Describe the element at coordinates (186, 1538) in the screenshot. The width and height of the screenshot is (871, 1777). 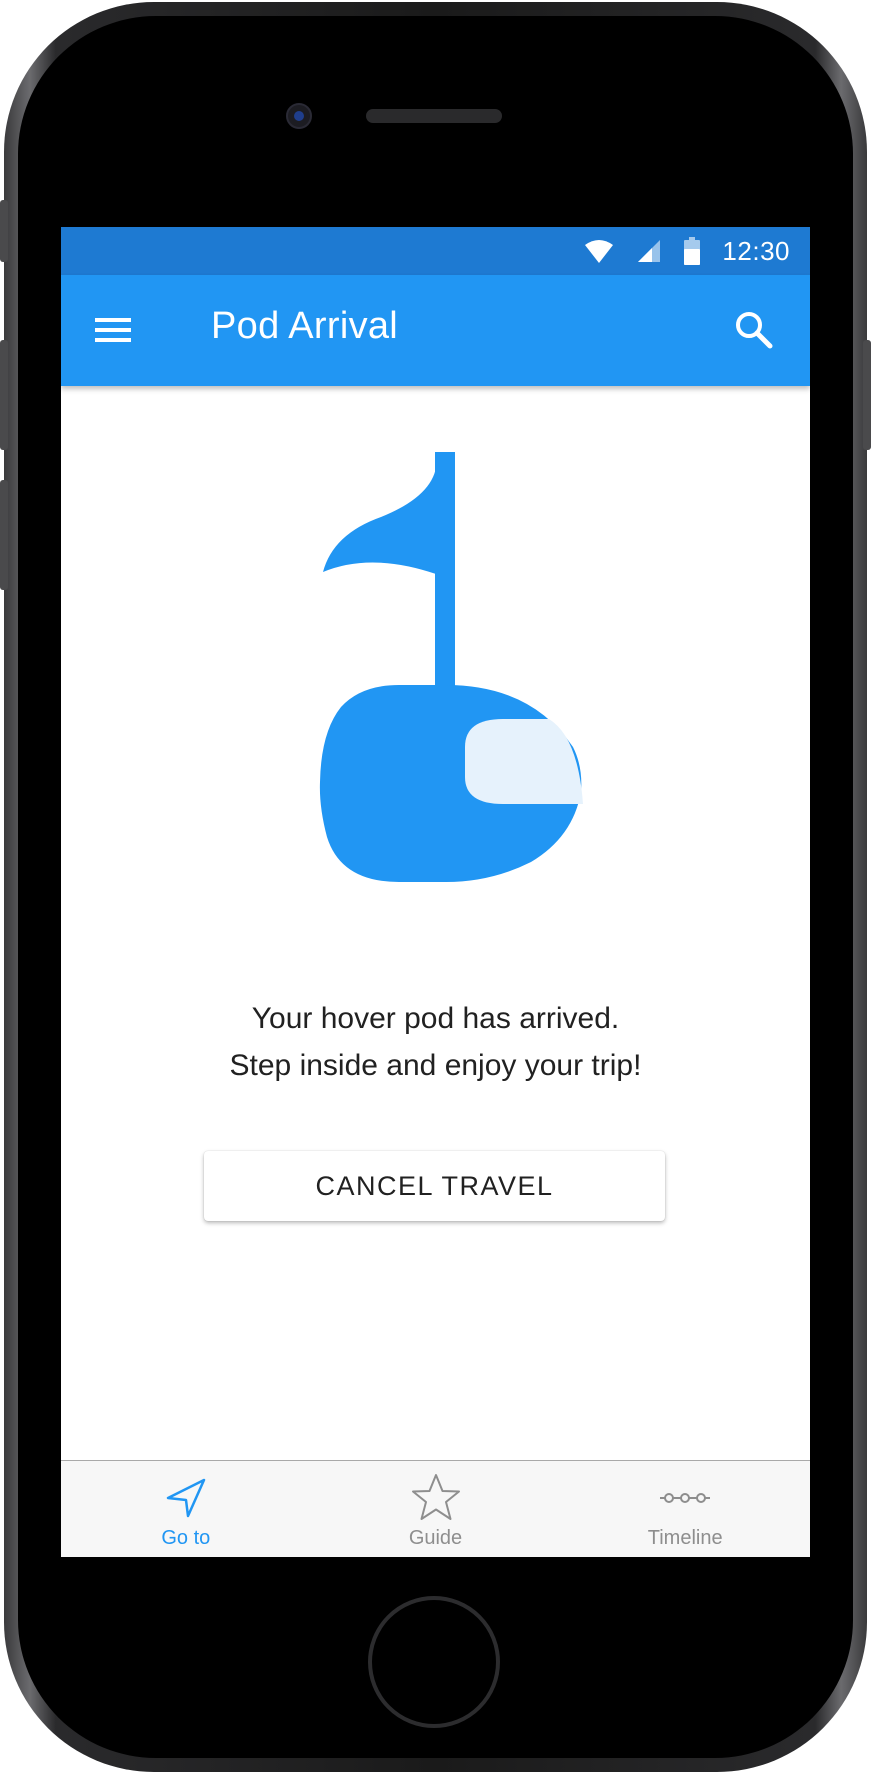
I see `nav-label-go-to: Go to` at that location.